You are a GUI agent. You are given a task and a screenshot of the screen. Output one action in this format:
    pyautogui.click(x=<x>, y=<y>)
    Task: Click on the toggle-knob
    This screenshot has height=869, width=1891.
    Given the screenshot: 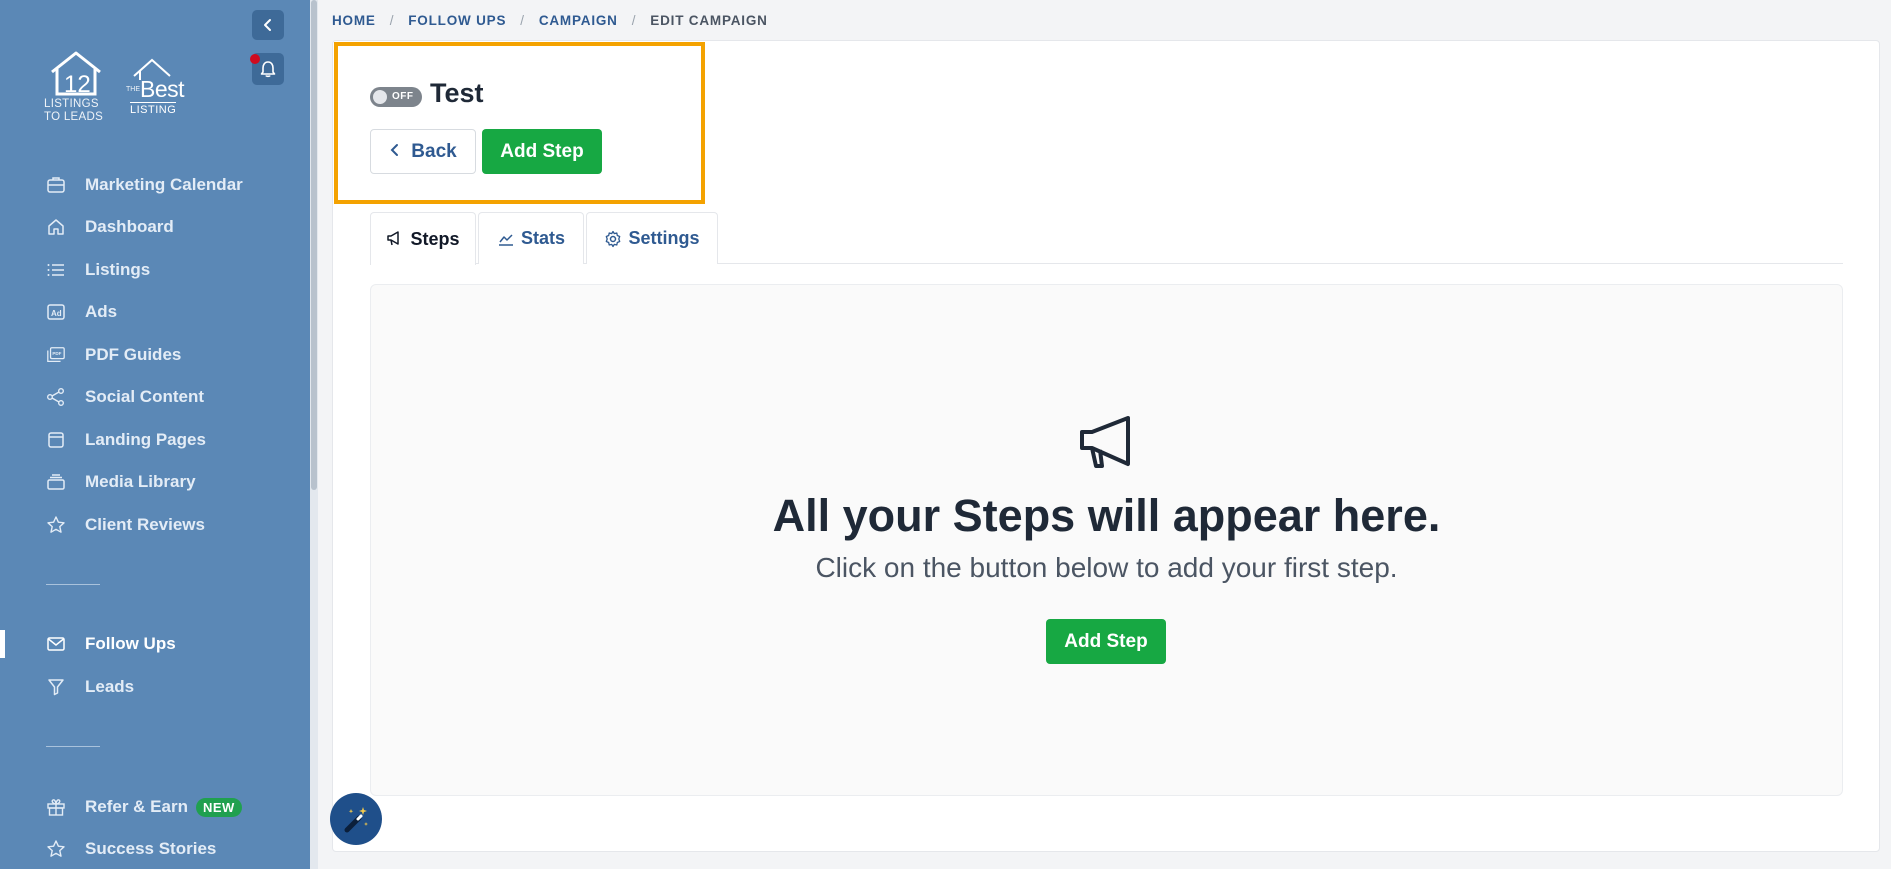 What is the action you would take?
    pyautogui.click(x=380, y=97)
    